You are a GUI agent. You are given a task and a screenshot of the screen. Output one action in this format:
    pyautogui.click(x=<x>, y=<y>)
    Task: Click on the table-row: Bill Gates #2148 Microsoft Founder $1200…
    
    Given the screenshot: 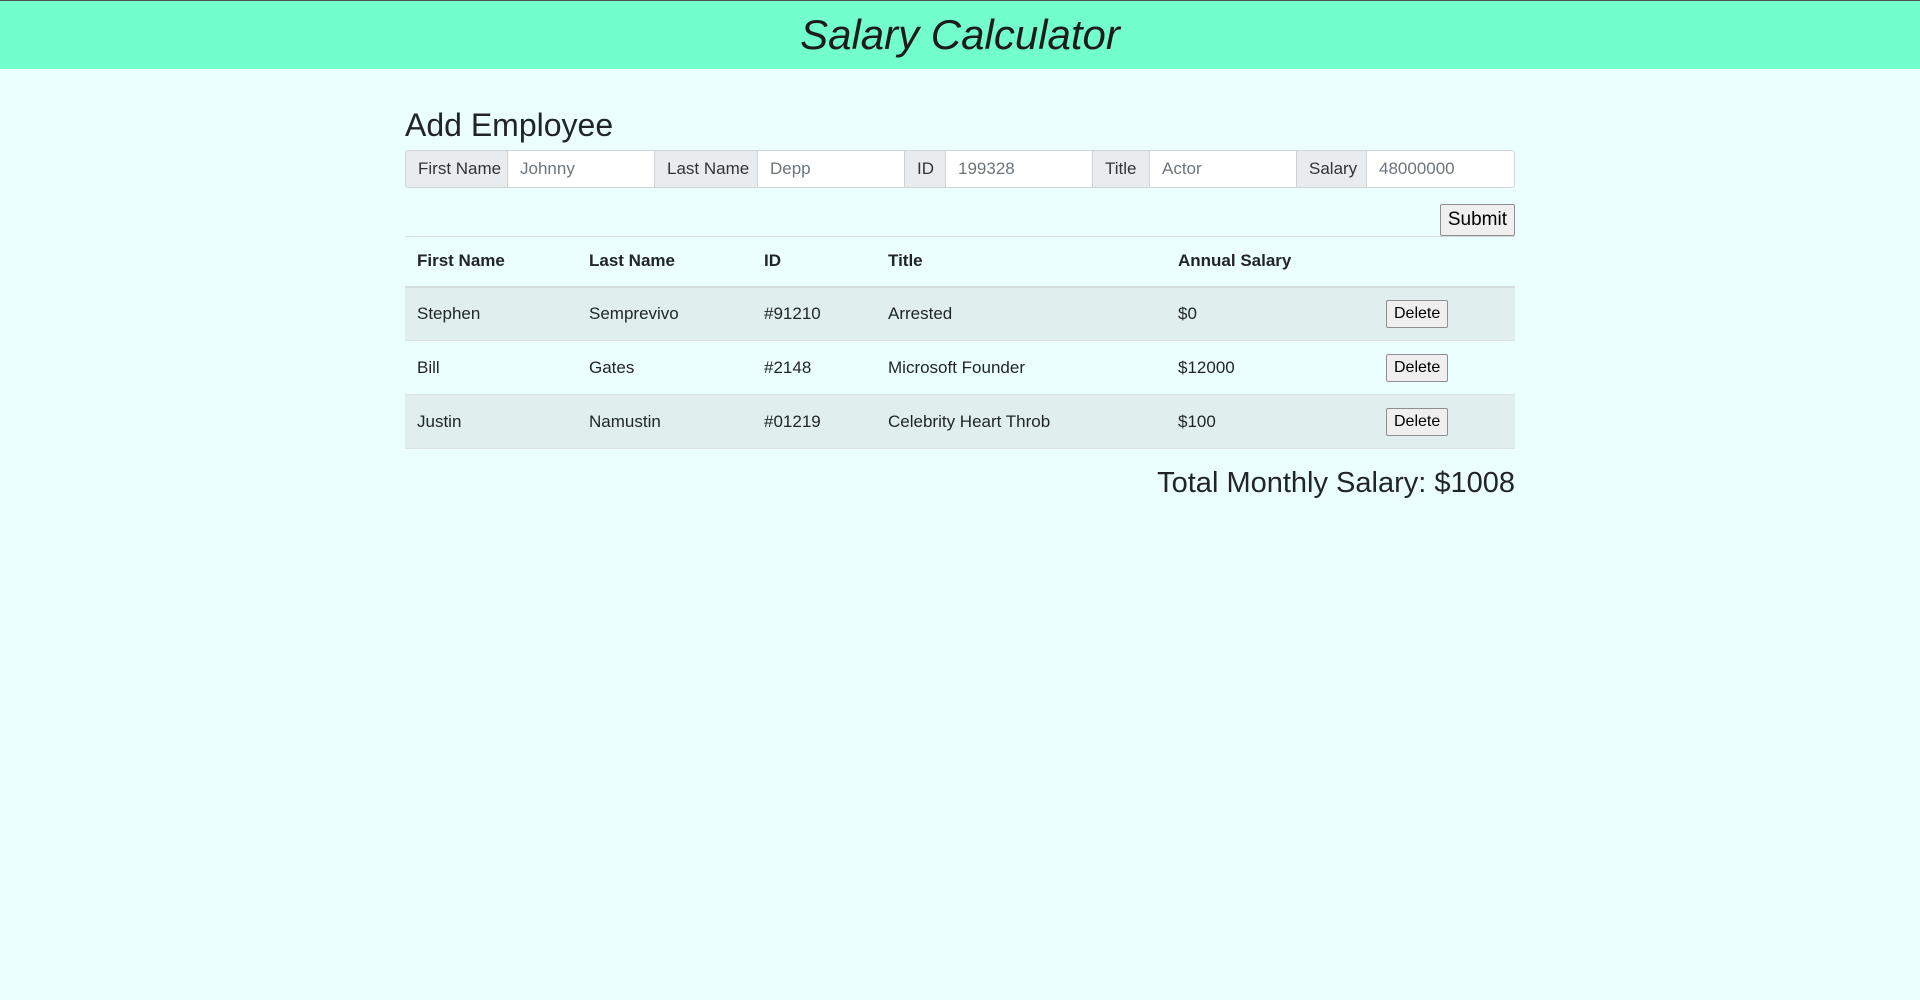 What is the action you would take?
    pyautogui.click(x=960, y=368)
    